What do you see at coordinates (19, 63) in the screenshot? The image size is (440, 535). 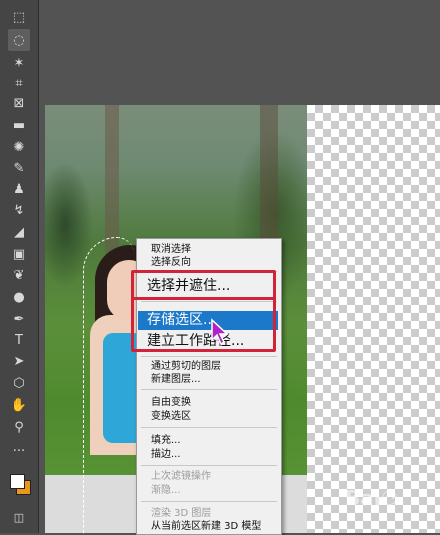 I see `magic-wand-icon: ✶` at bounding box center [19, 63].